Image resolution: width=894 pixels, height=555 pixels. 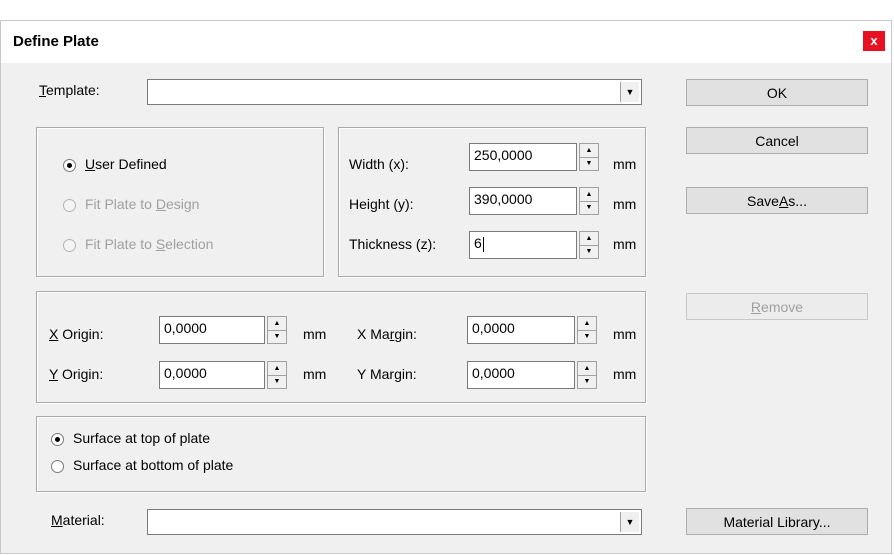 I want to click on thickness-input: 6, so click(x=523, y=245).